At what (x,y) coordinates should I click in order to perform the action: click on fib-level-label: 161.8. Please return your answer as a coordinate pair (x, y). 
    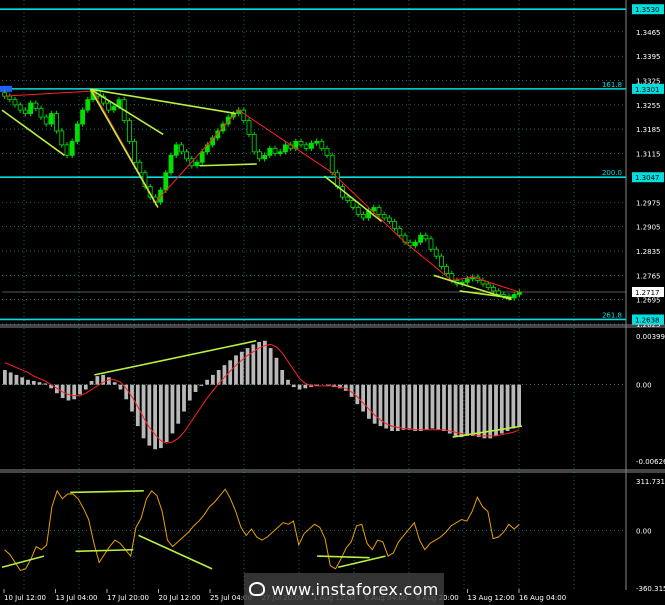
    Looking at the image, I should click on (612, 85).